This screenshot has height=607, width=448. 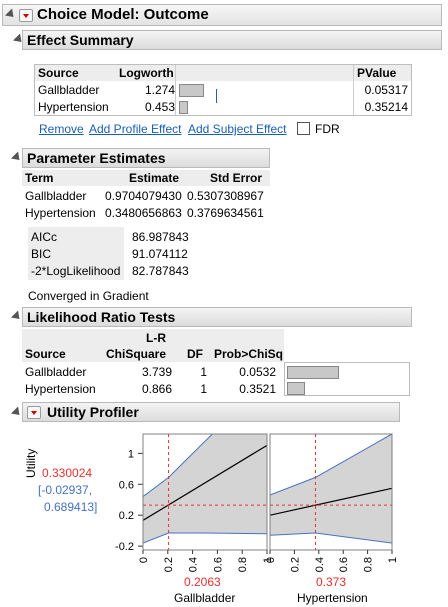 What do you see at coordinates (124, 547) in the screenshot?
I see `y-tick-label: -0.2` at bounding box center [124, 547].